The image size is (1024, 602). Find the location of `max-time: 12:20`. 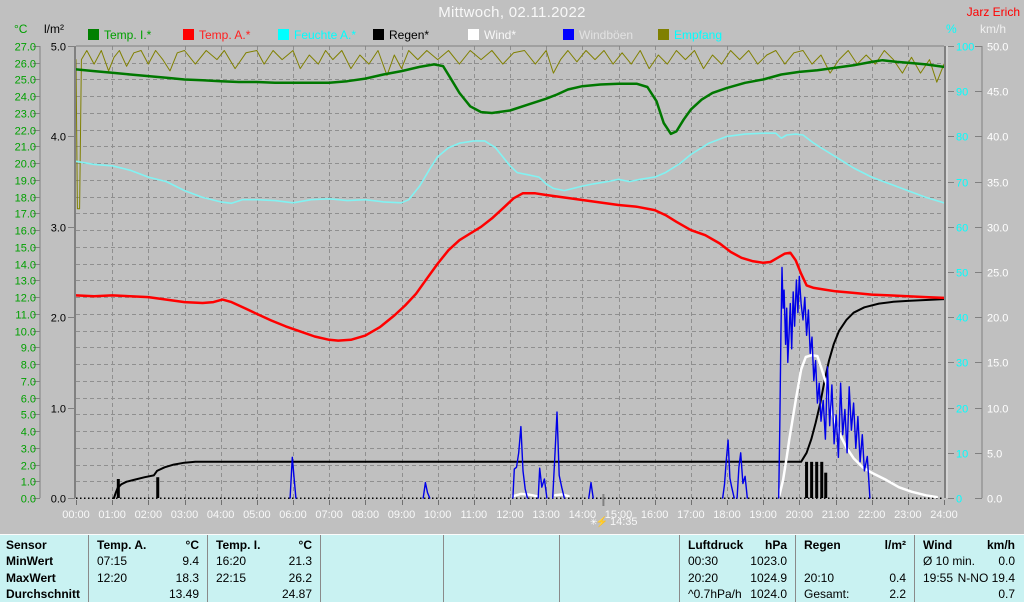

max-time: 12:20 is located at coordinates (112, 578).